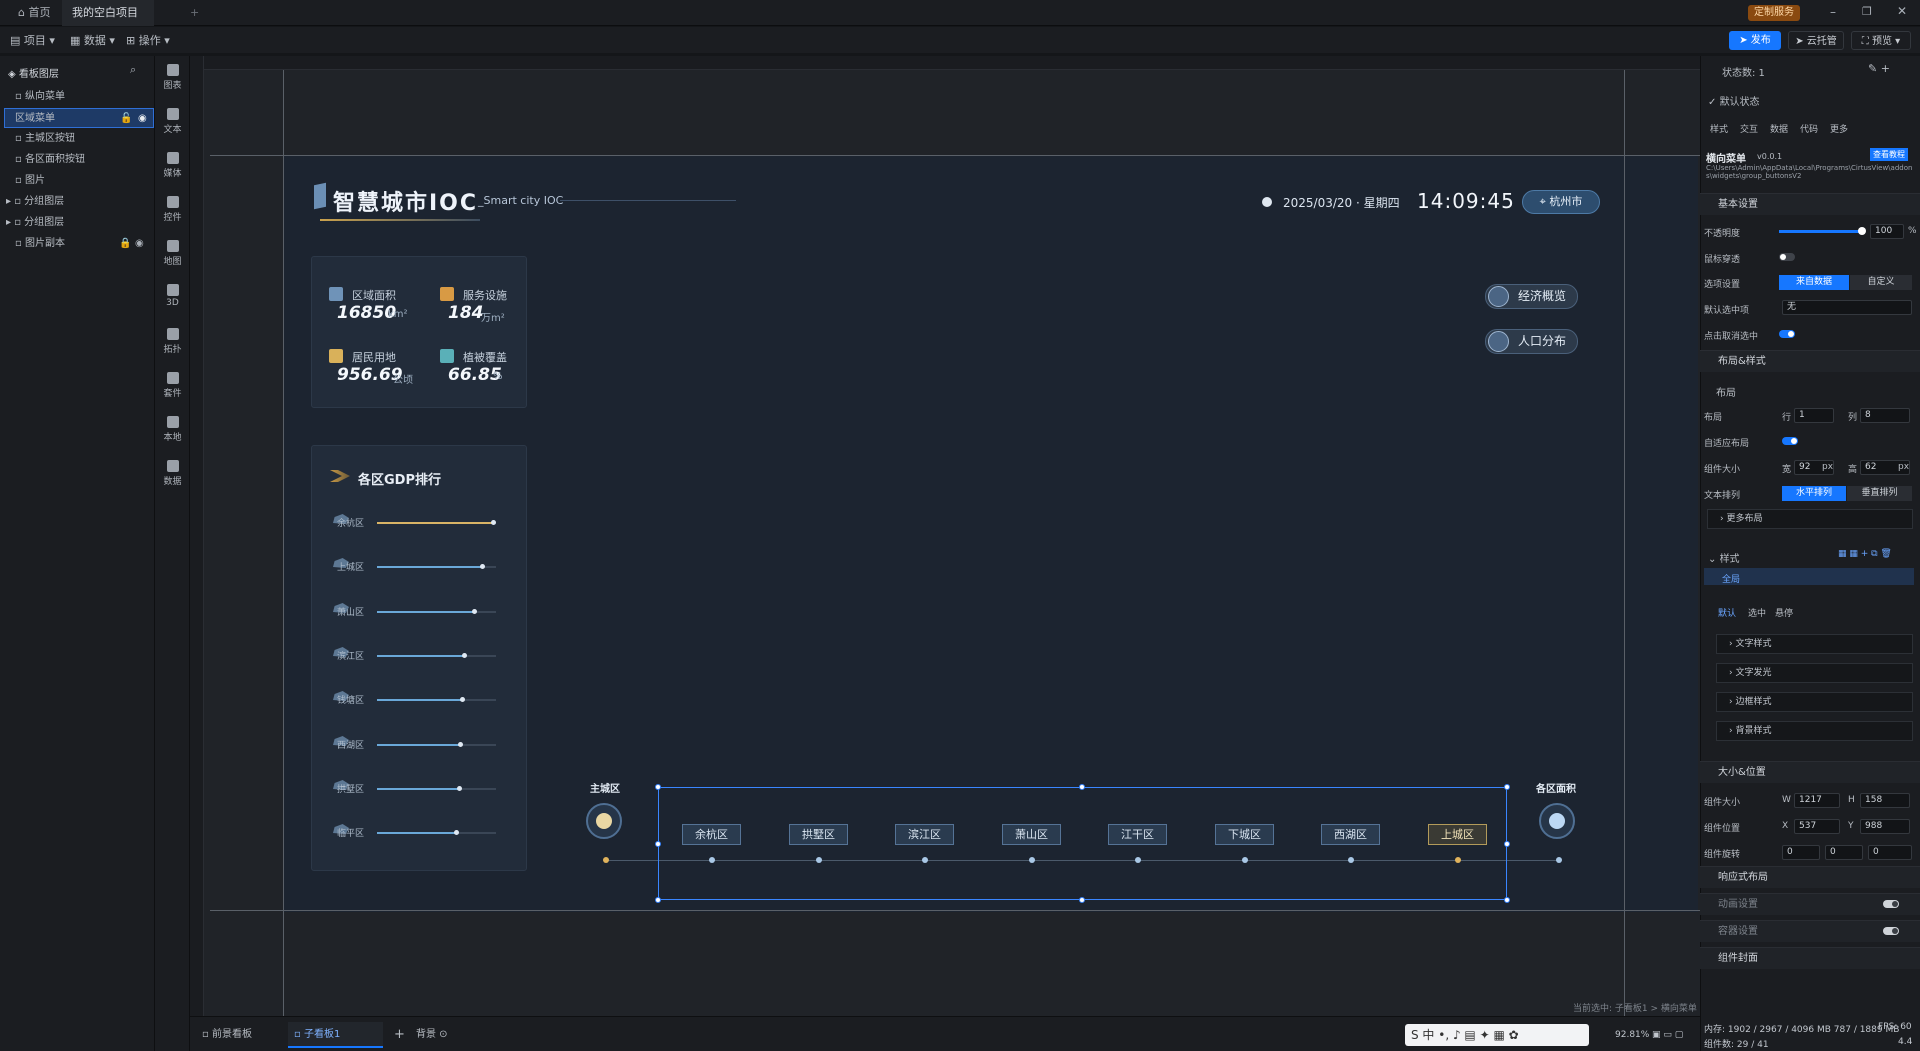 The width and height of the screenshot is (1920, 1051). I want to click on library-3d: 3D, so click(172, 296).